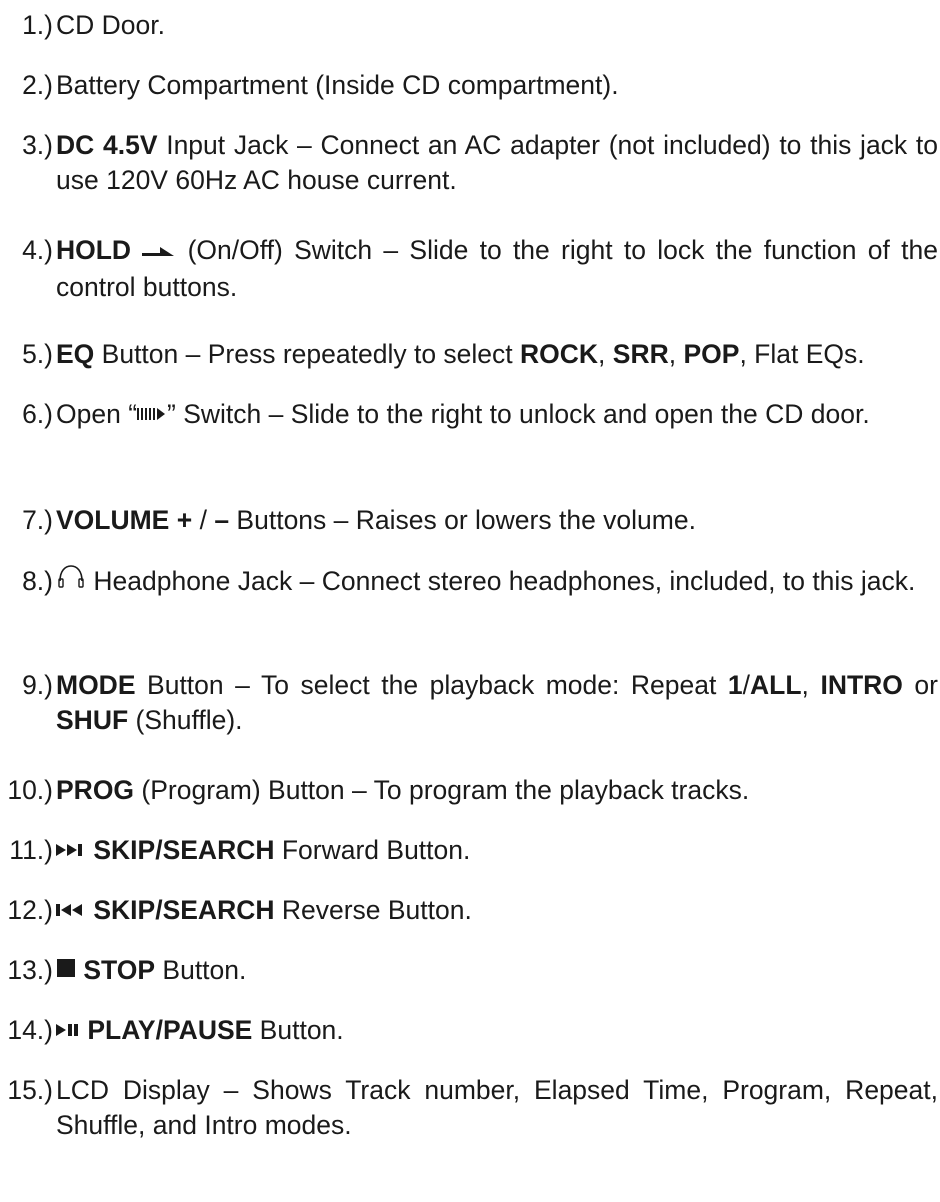 This screenshot has width=940, height=1202. I want to click on text-segment: Buttons – Raises or lowers the volume., so click(462, 520).